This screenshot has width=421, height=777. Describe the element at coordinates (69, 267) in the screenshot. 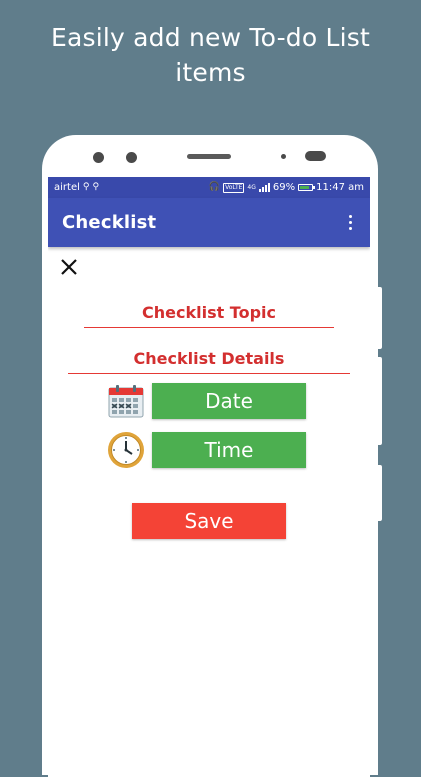

I see `close-icon` at that location.